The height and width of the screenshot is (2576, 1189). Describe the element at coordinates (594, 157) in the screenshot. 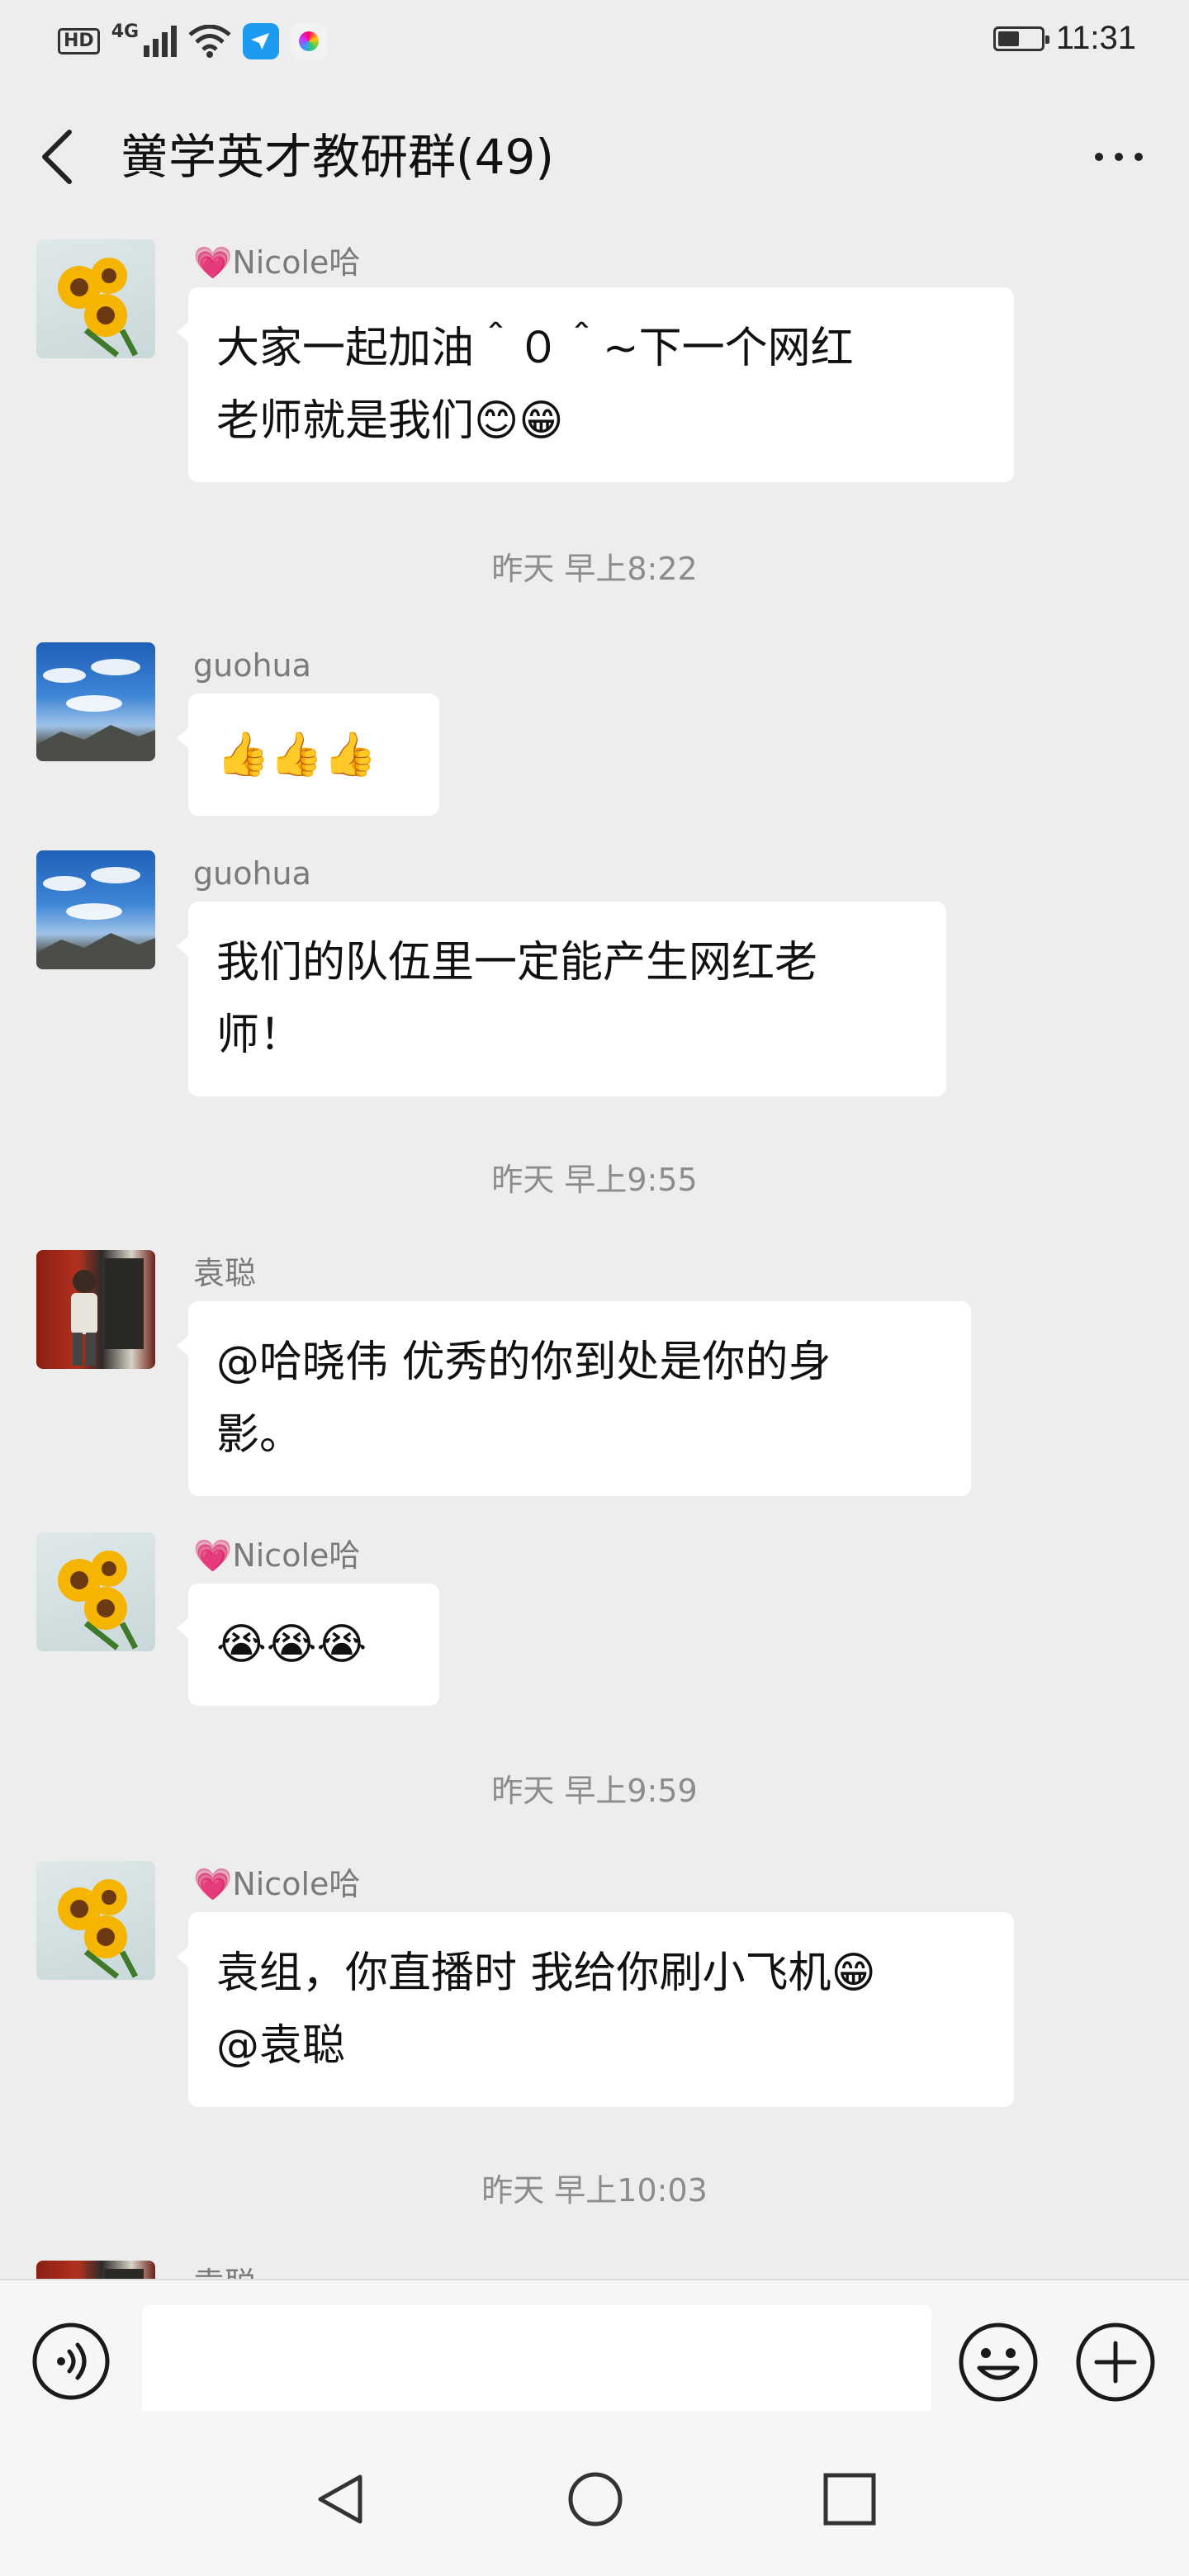

I see `chat-header: 黉学英才教研群(49)` at that location.